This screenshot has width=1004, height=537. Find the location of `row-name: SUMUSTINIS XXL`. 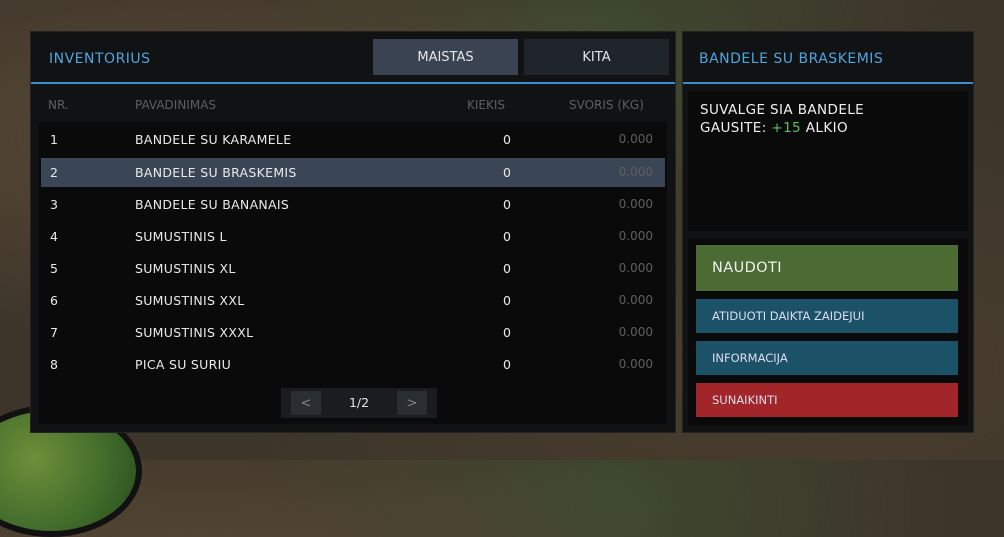

row-name: SUMUSTINIS XXL is located at coordinates (190, 300).